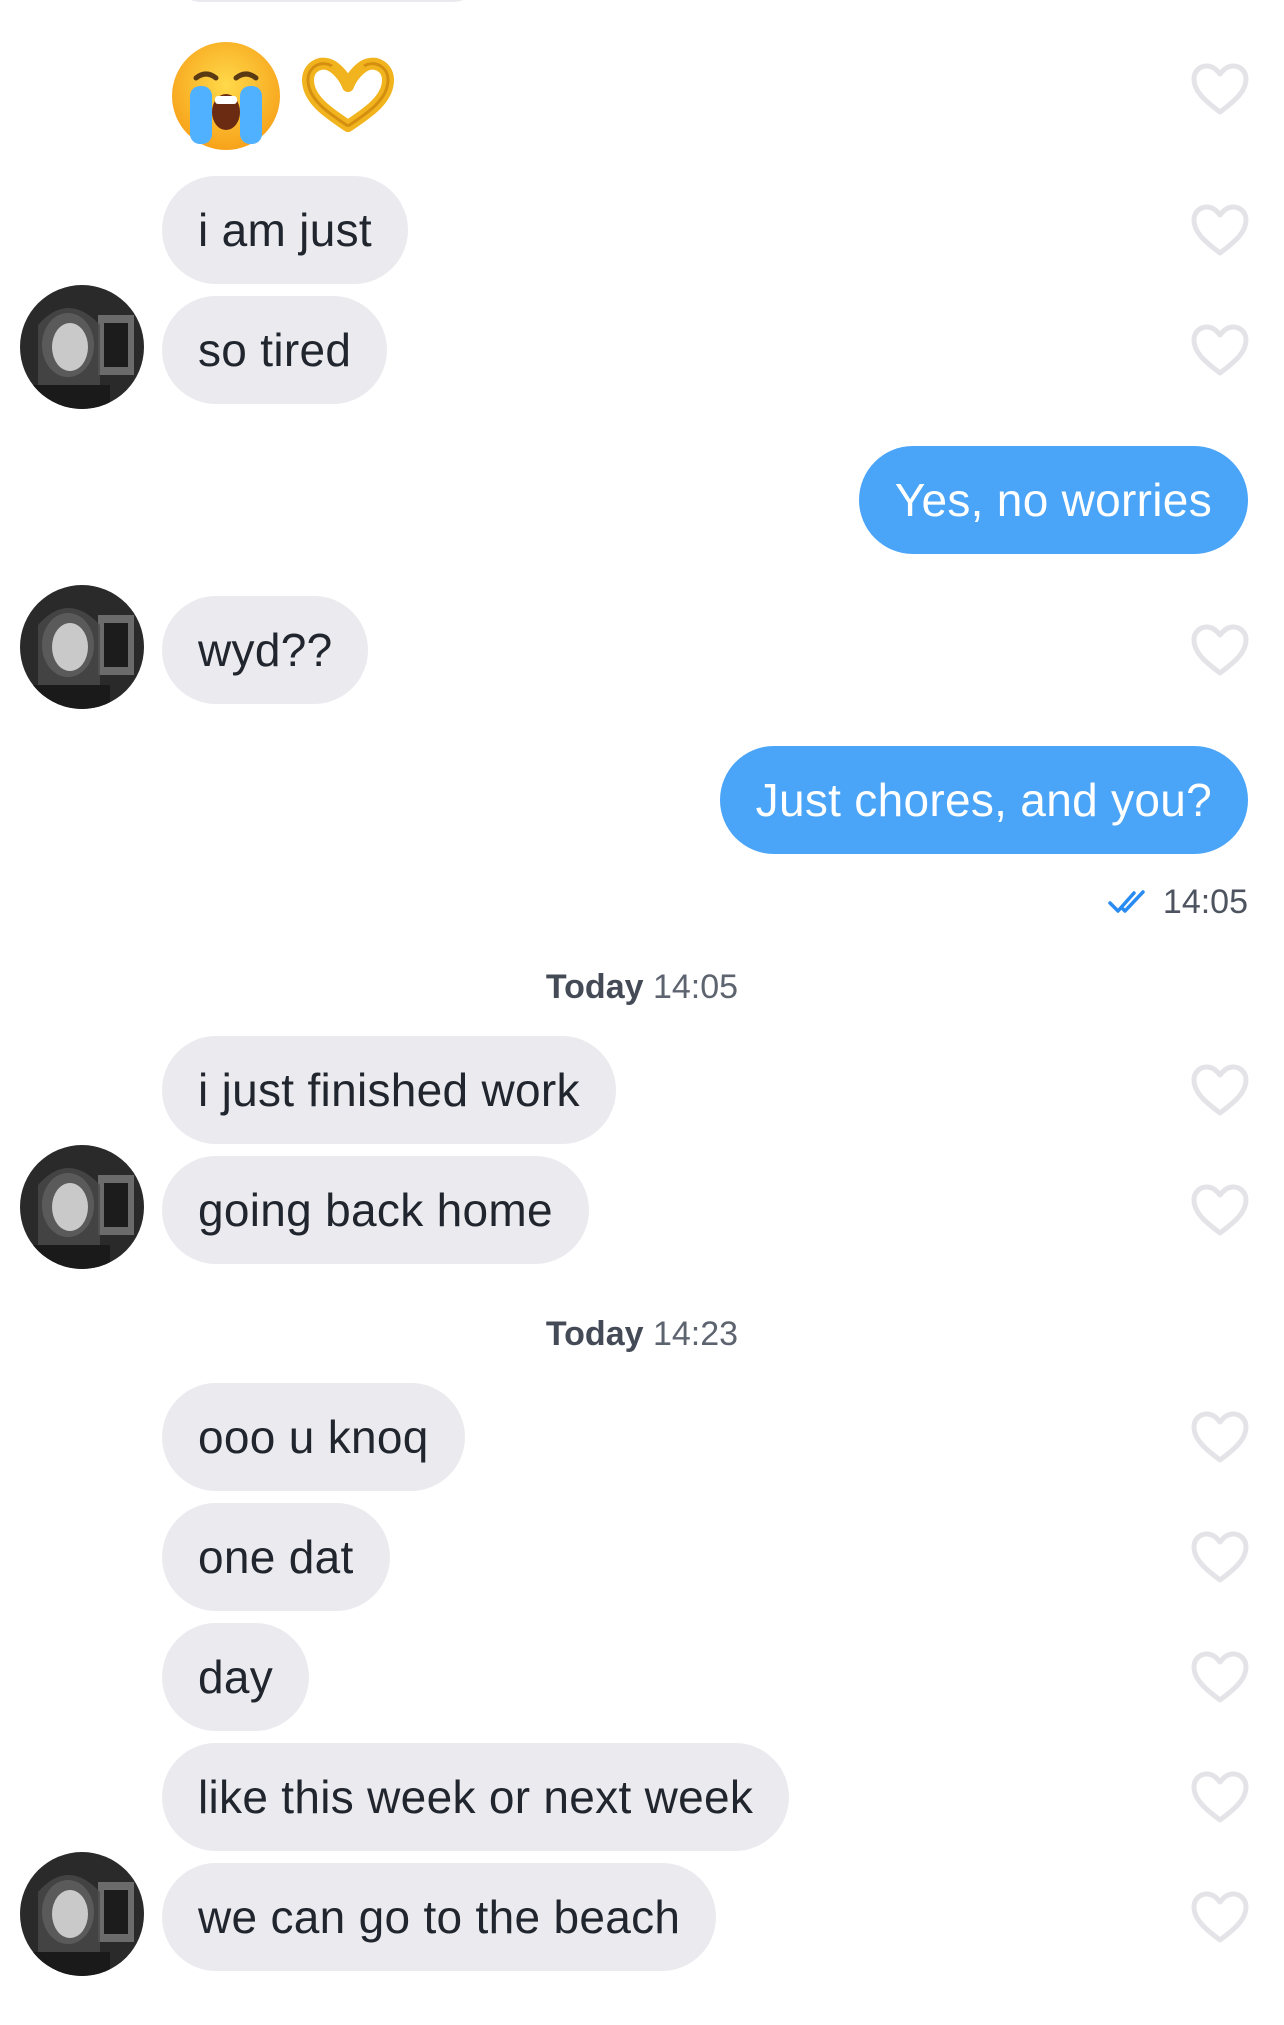  I want to click on message-text: we can go to the beach, so click(439, 1917).